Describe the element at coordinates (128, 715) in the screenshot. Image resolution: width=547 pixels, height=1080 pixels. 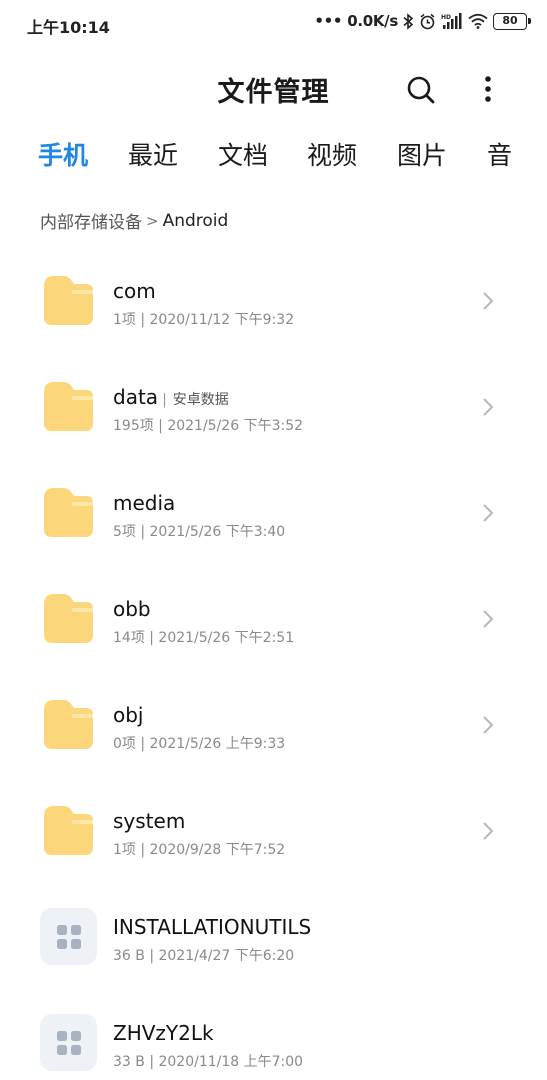
I see `file-name: obj` at that location.